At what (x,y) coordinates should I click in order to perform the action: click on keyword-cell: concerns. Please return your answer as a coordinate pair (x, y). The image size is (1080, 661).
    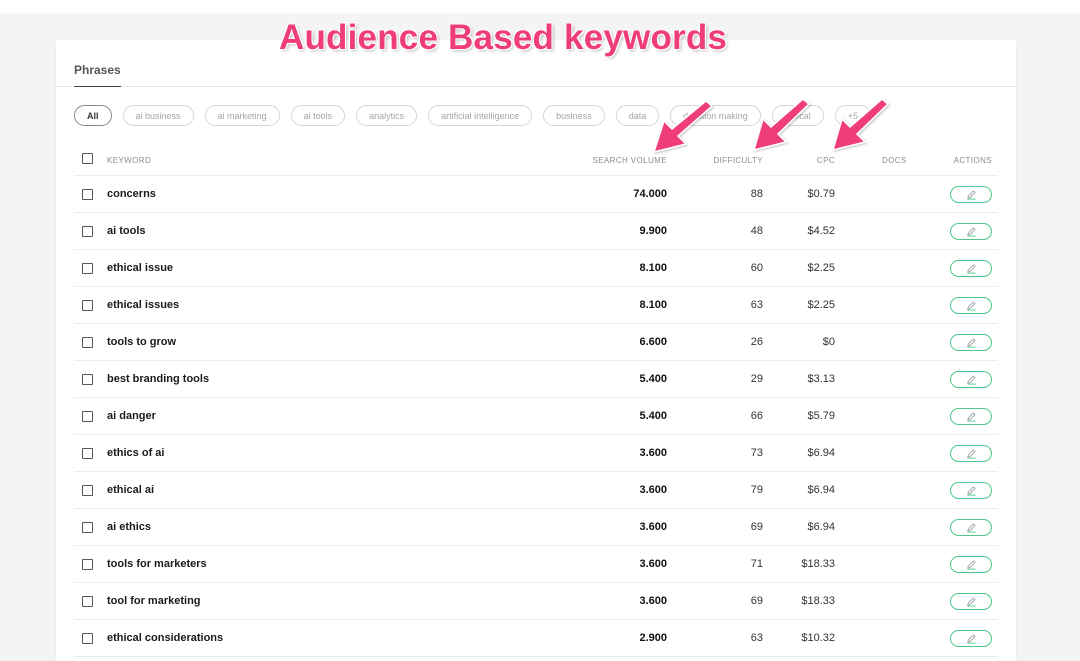
    Looking at the image, I should click on (131, 194).